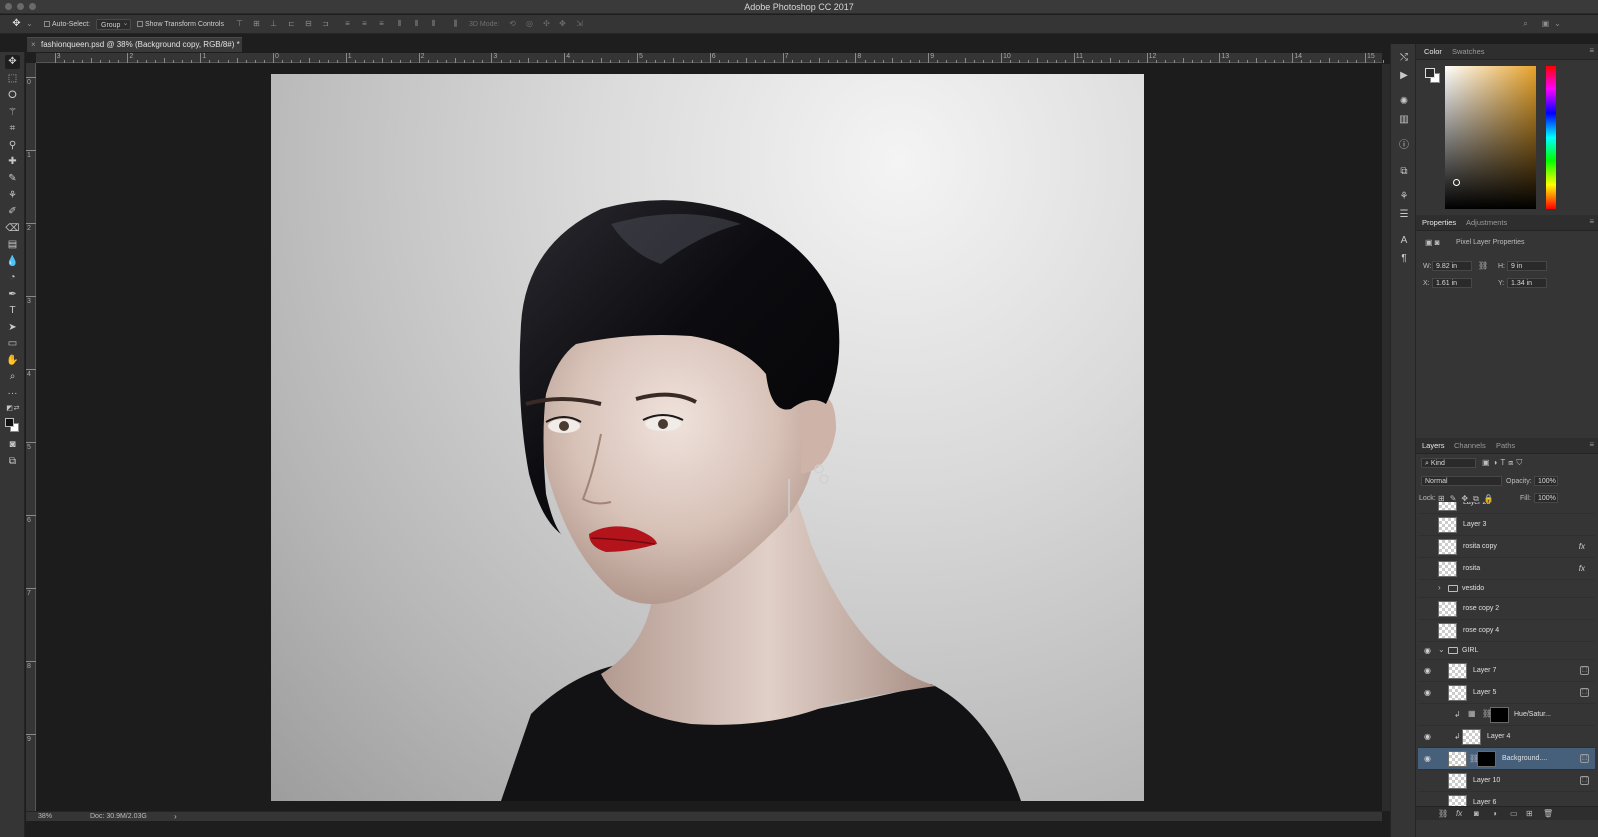 Image resolution: width=1598 pixels, height=837 pixels. I want to click on link-icon: ⛓, so click(1483, 265).